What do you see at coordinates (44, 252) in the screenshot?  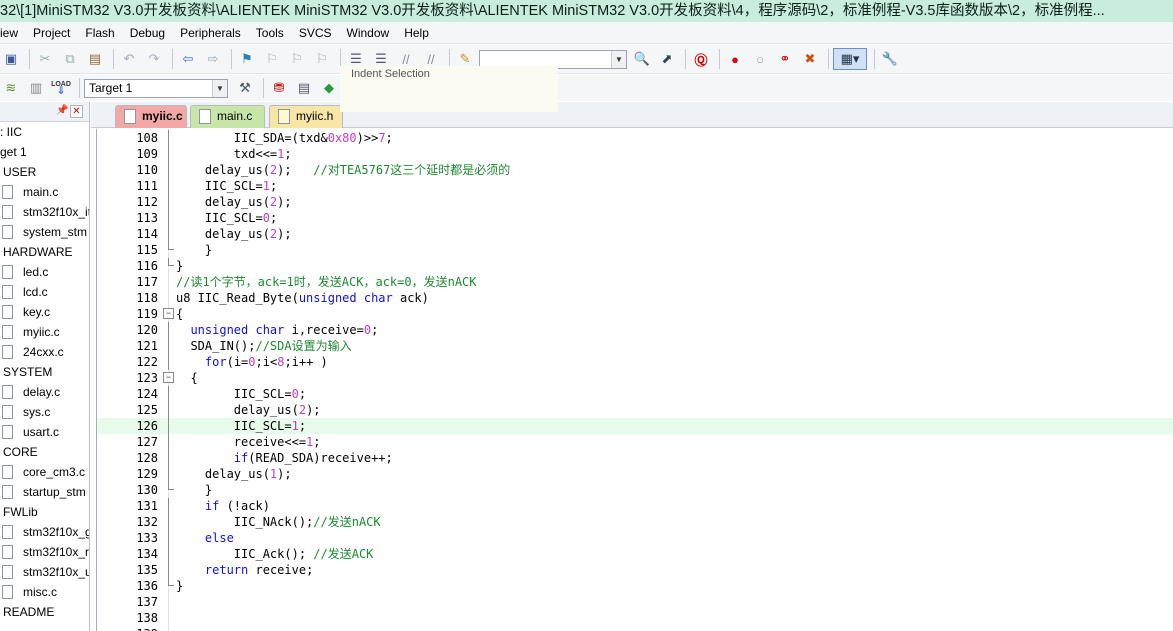 I see `tree-group-item: HARDWARE` at bounding box center [44, 252].